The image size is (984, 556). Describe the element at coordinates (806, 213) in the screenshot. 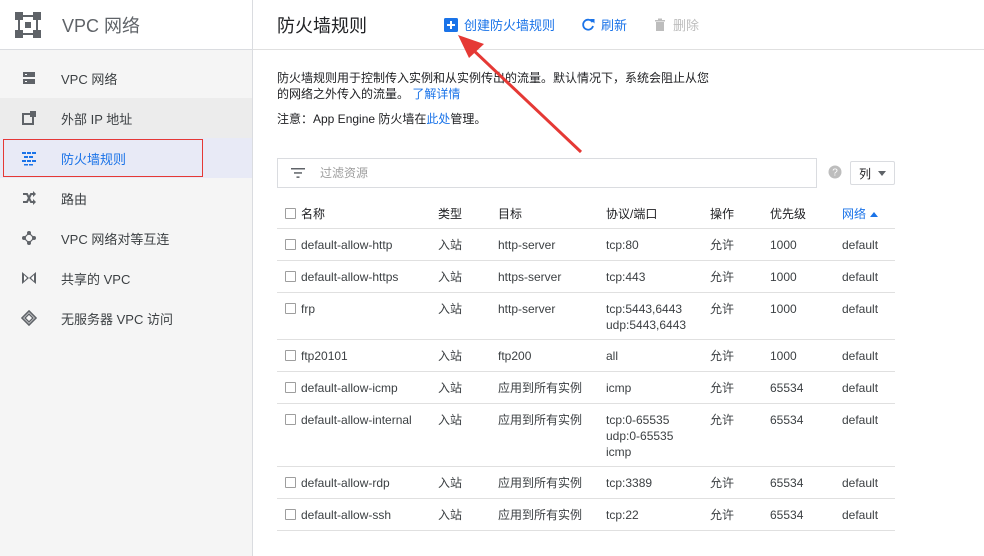

I see `column-header-priority: 优先级` at that location.